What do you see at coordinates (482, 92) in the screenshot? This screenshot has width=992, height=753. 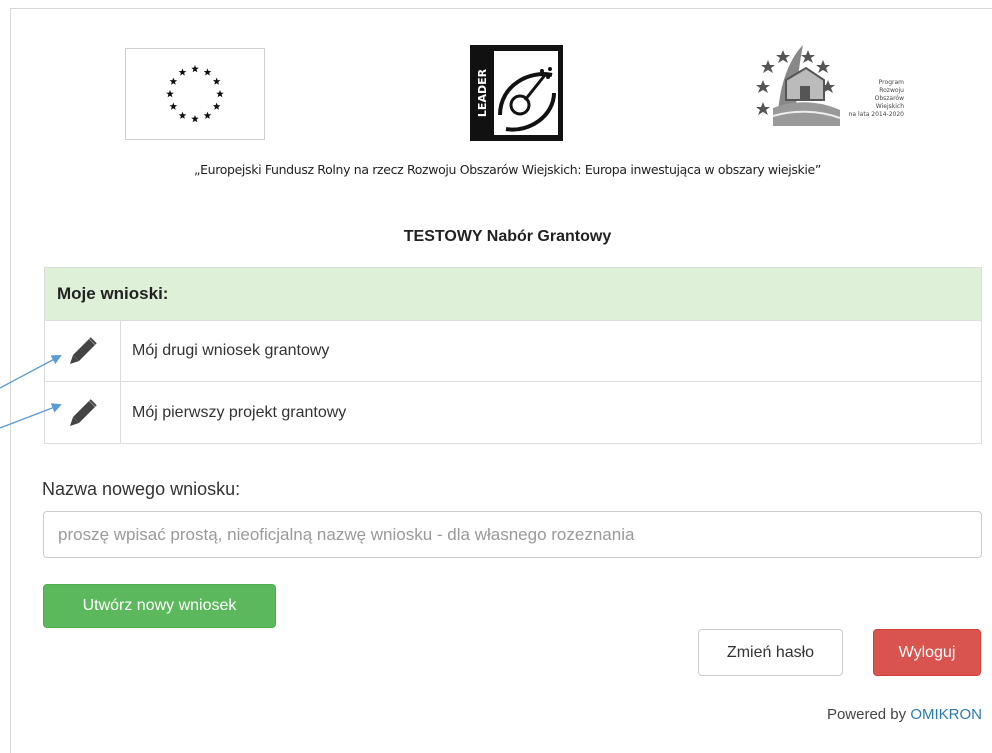 I see `leader-logo-text: LEADER` at bounding box center [482, 92].